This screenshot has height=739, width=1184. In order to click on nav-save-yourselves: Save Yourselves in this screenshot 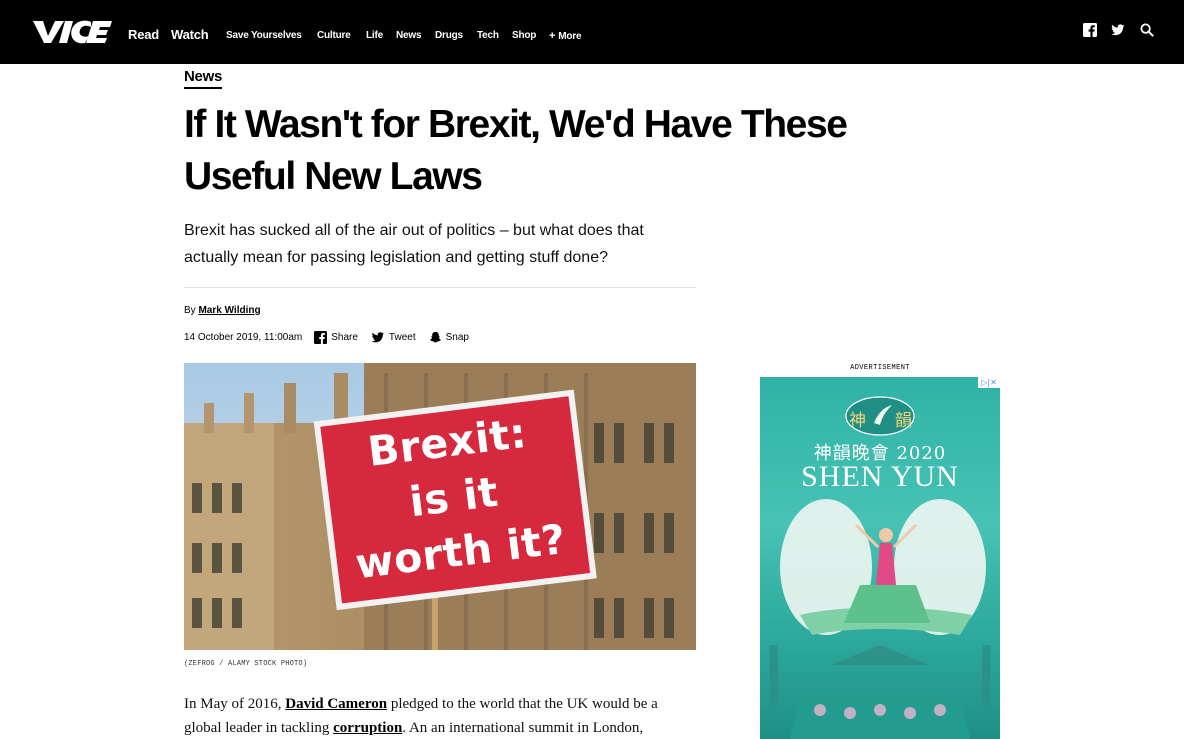, I will do `click(264, 35)`.